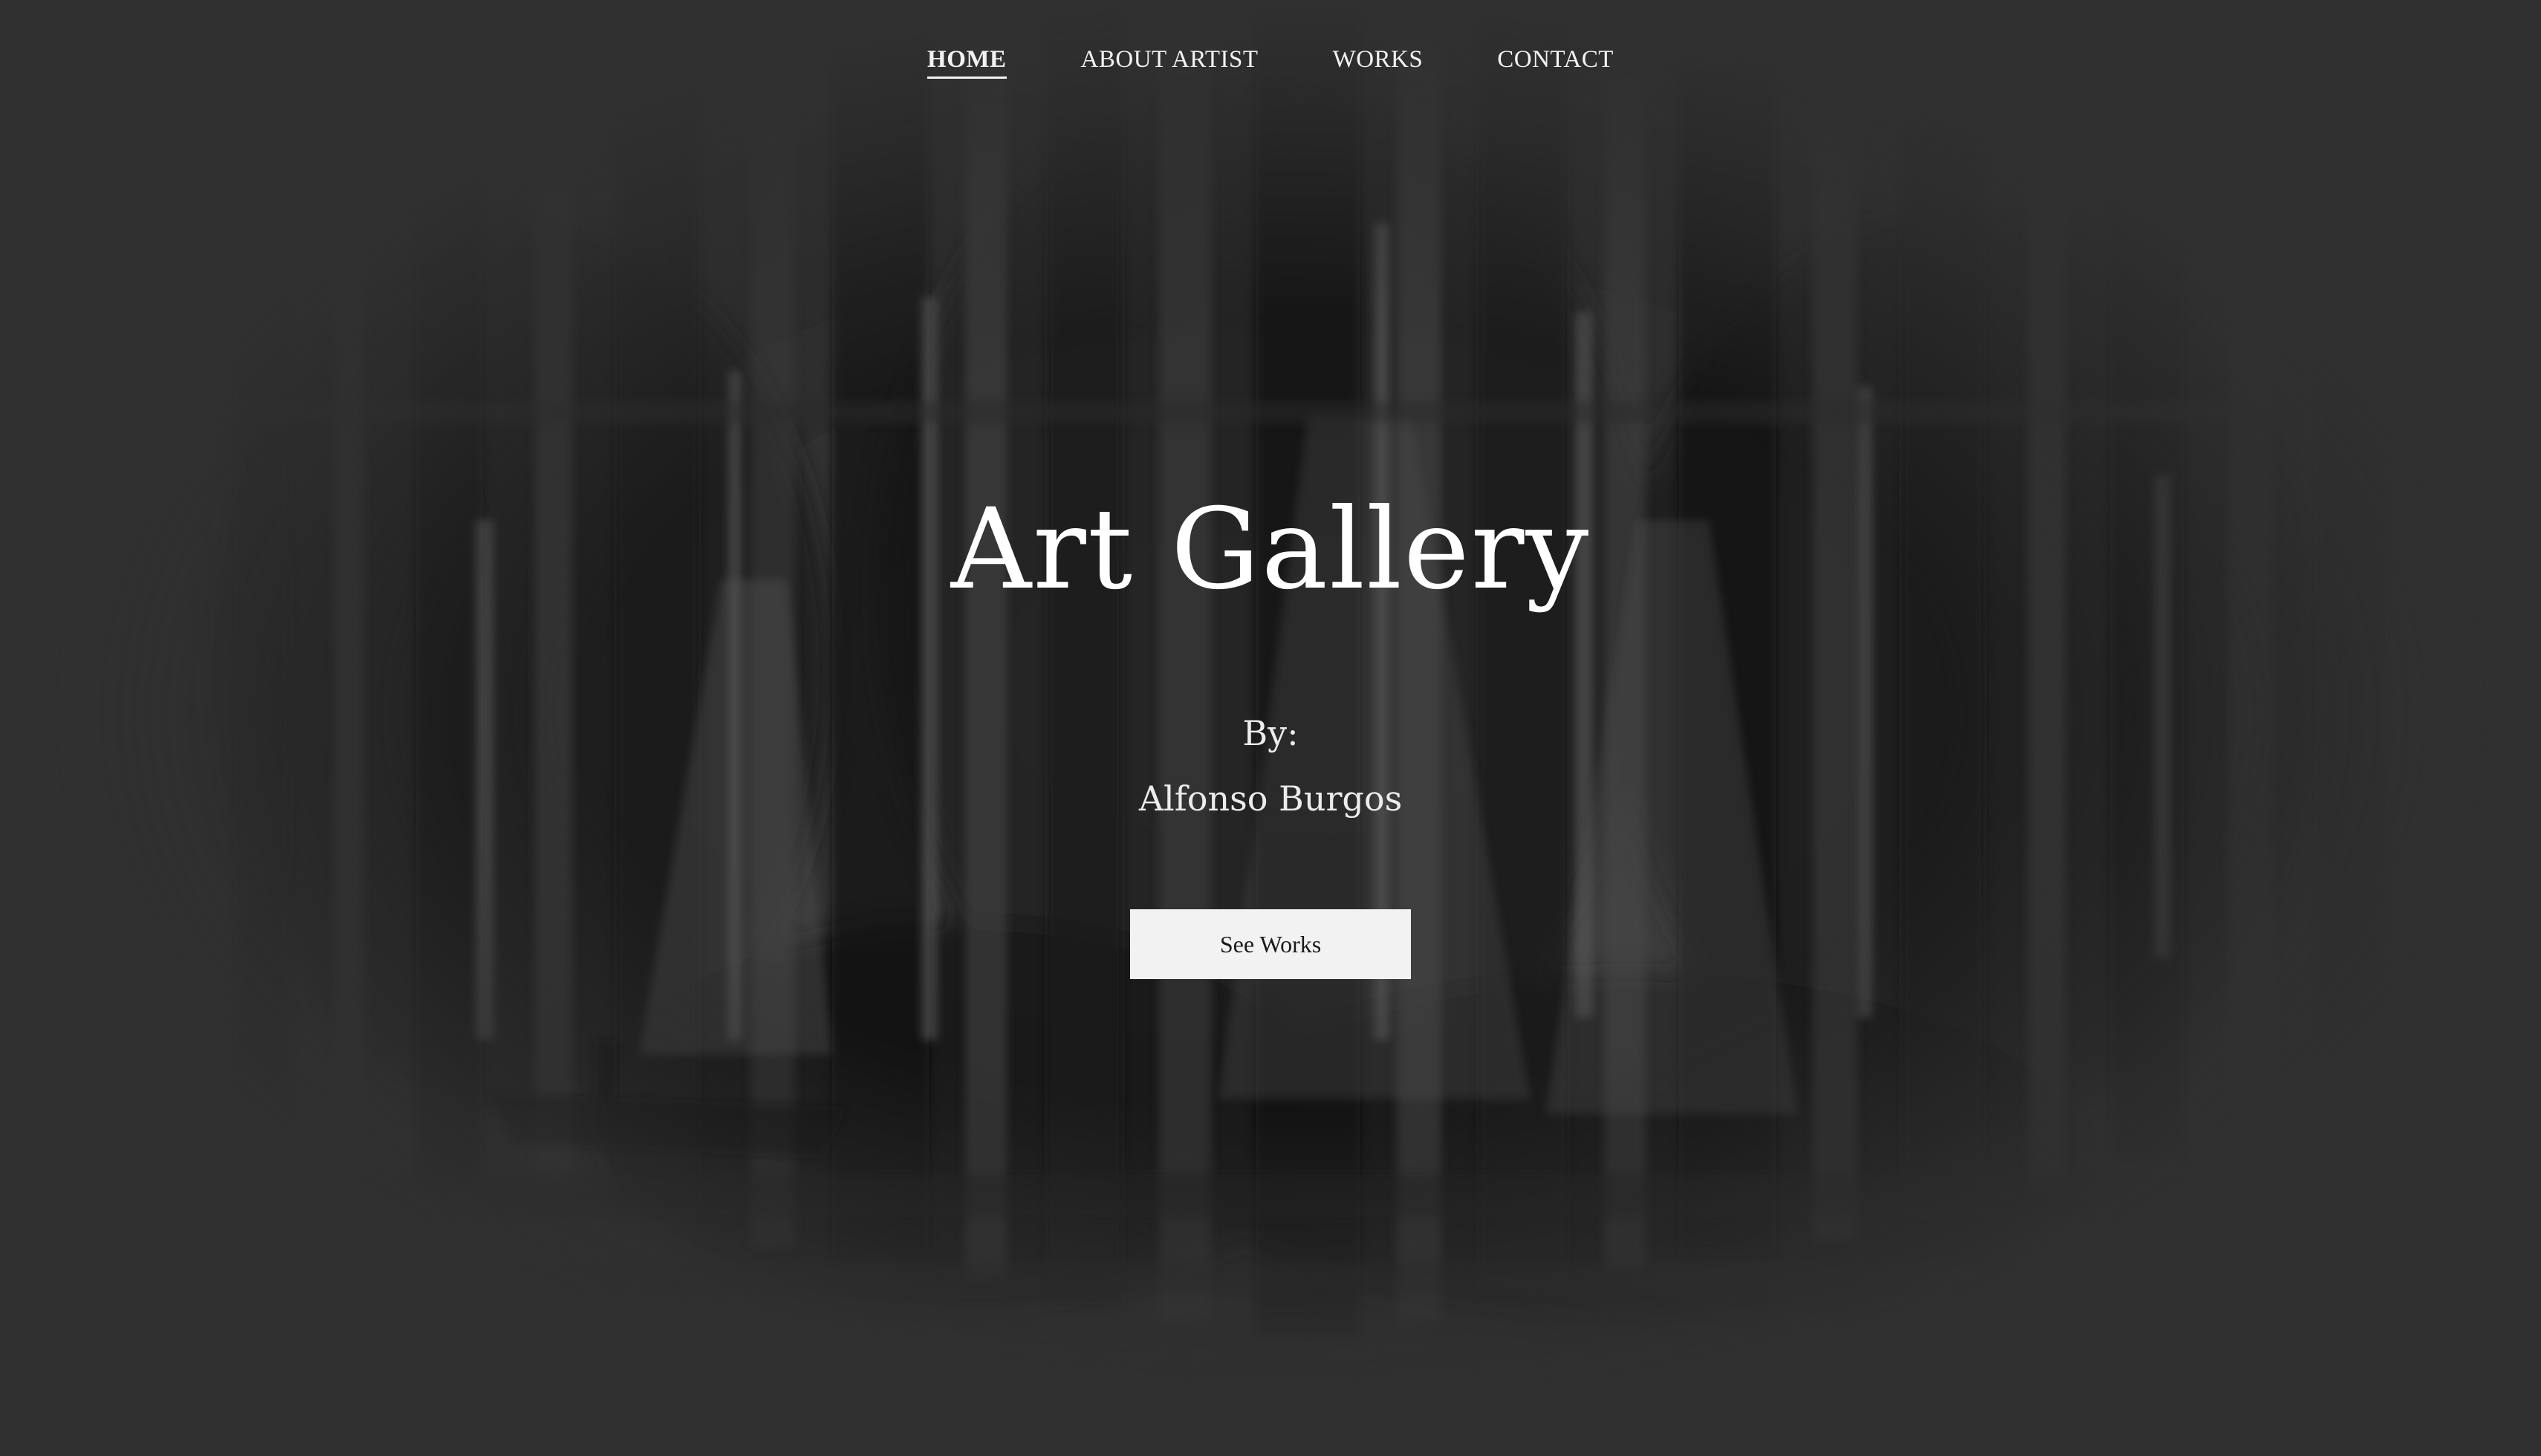 The height and width of the screenshot is (1456, 2541). What do you see at coordinates (1270, 550) in the screenshot?
I see `hero-title: Art Gallery` at bounding box center [1270, 550].